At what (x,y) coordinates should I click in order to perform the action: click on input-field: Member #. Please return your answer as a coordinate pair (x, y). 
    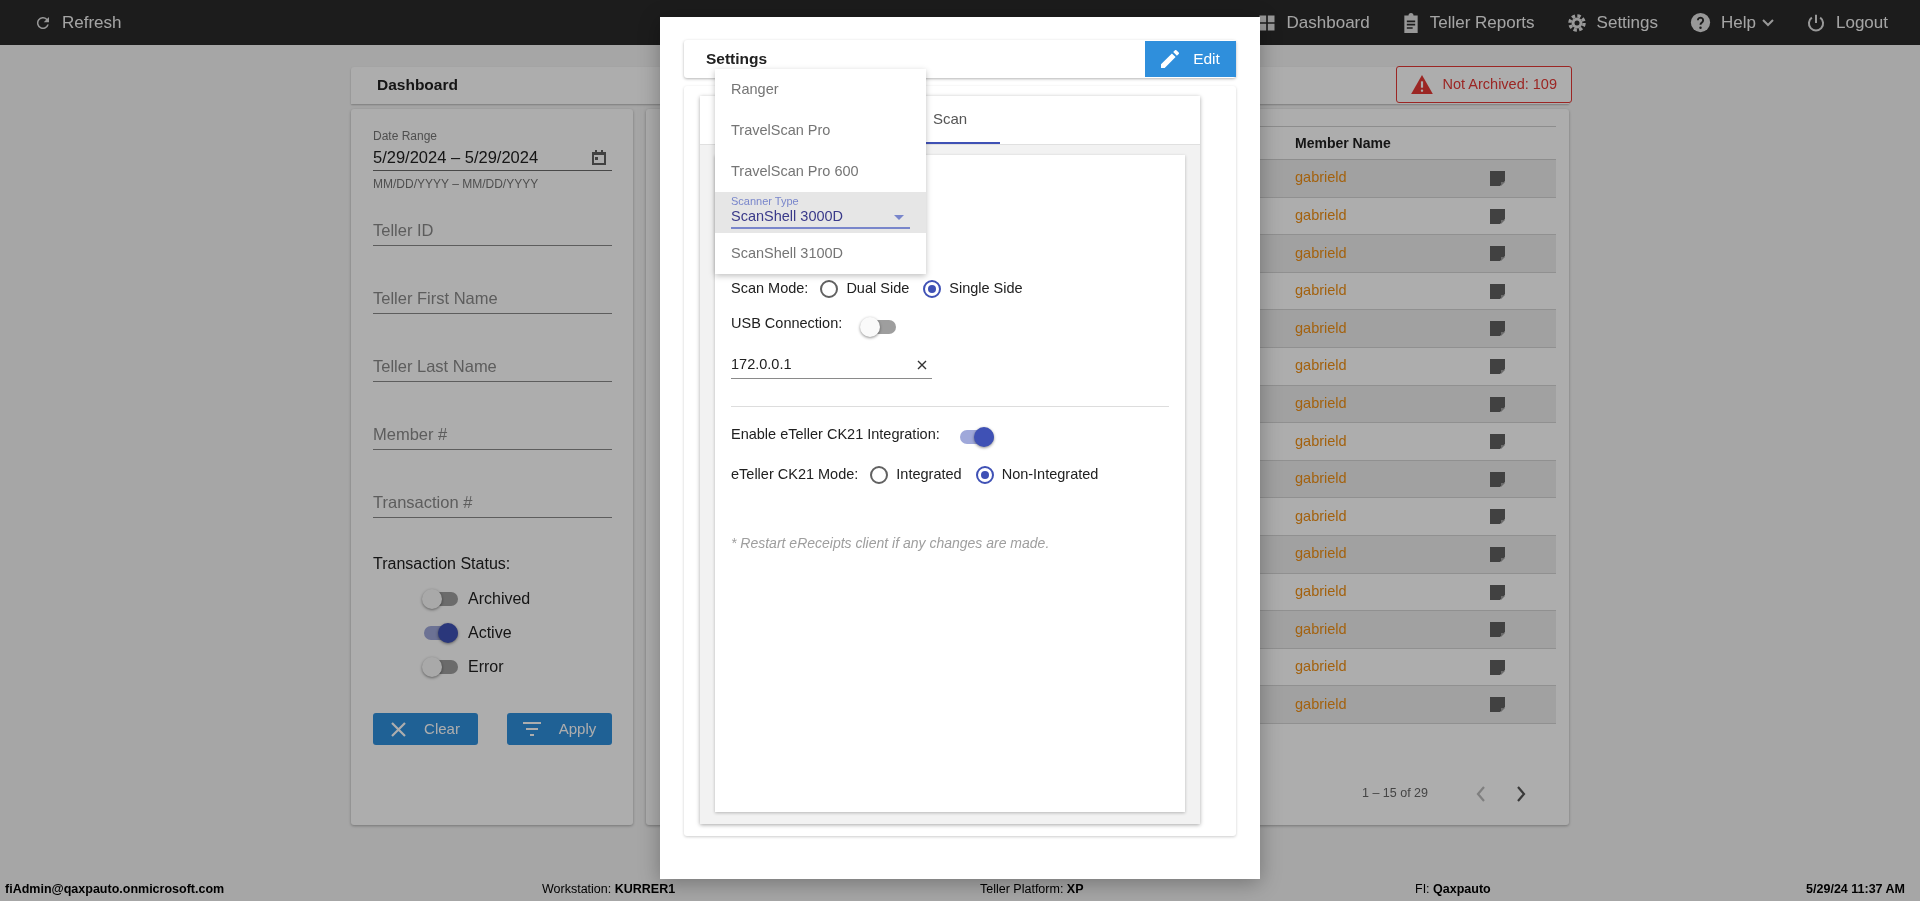
    Looking at the image, I should click on (492, 434).